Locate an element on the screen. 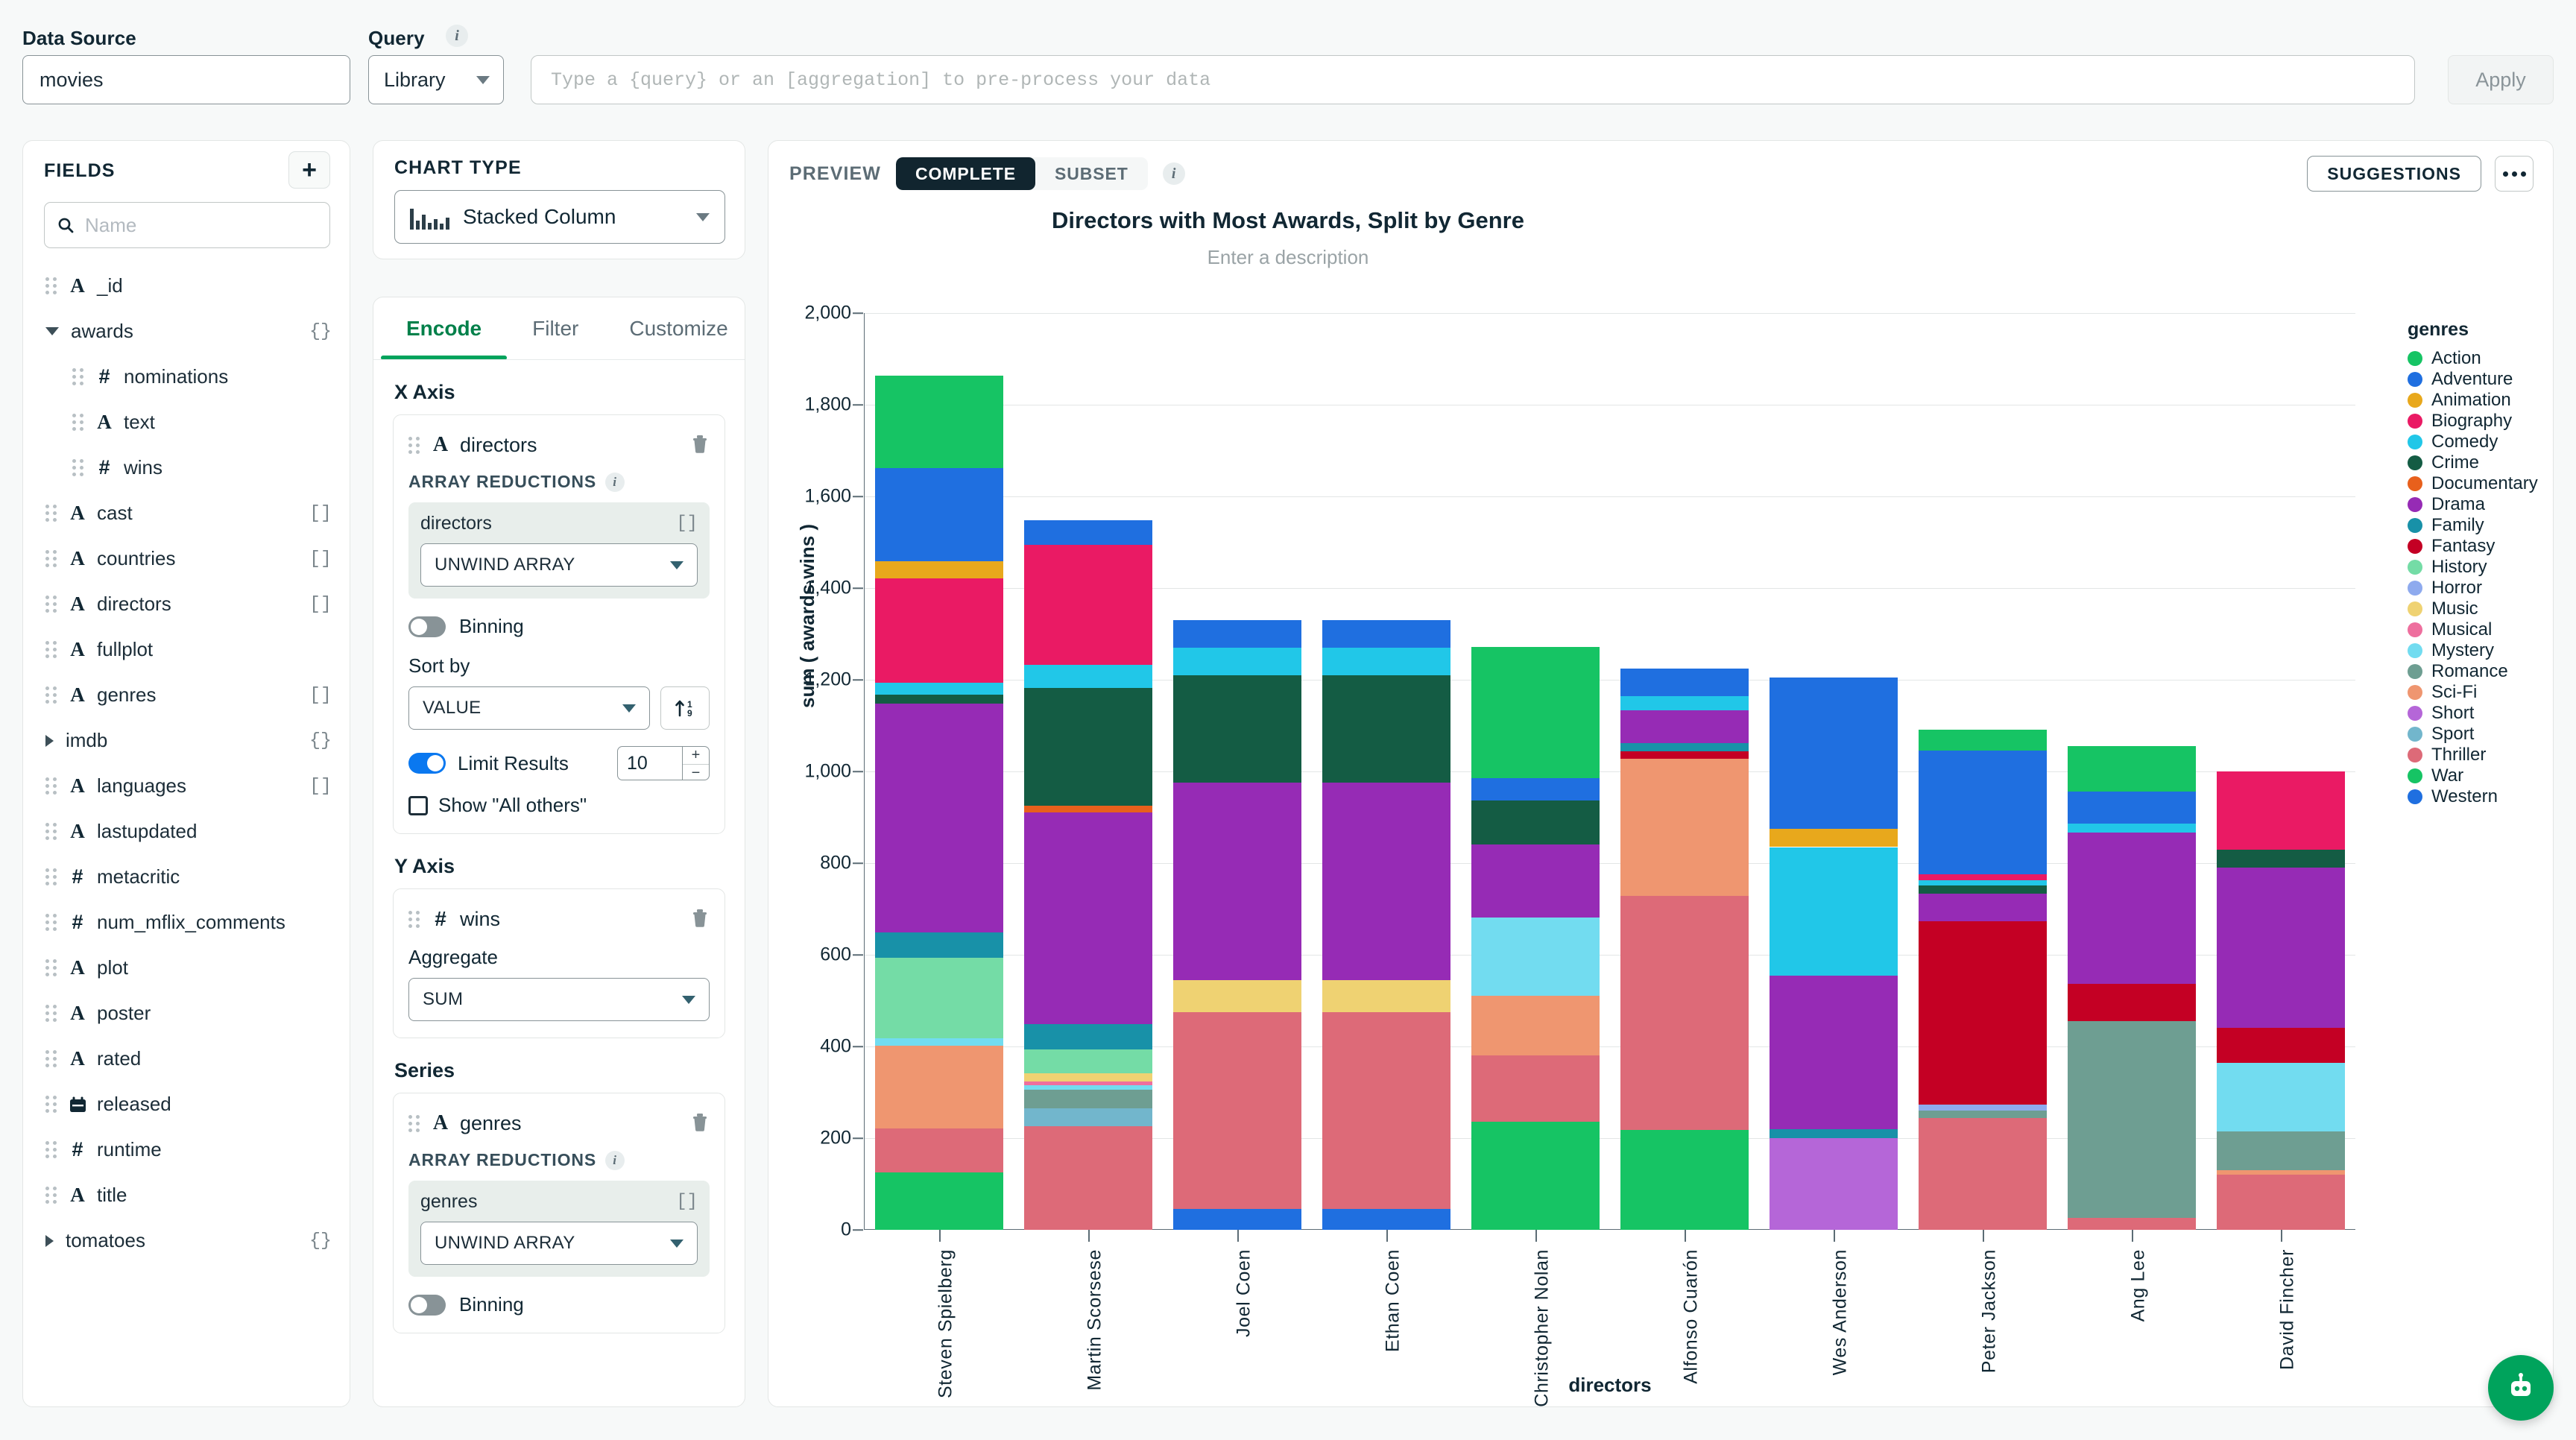 This screenshot has width=2576, height=1440. legend-item: Western is located at coordinates (2486, 796).